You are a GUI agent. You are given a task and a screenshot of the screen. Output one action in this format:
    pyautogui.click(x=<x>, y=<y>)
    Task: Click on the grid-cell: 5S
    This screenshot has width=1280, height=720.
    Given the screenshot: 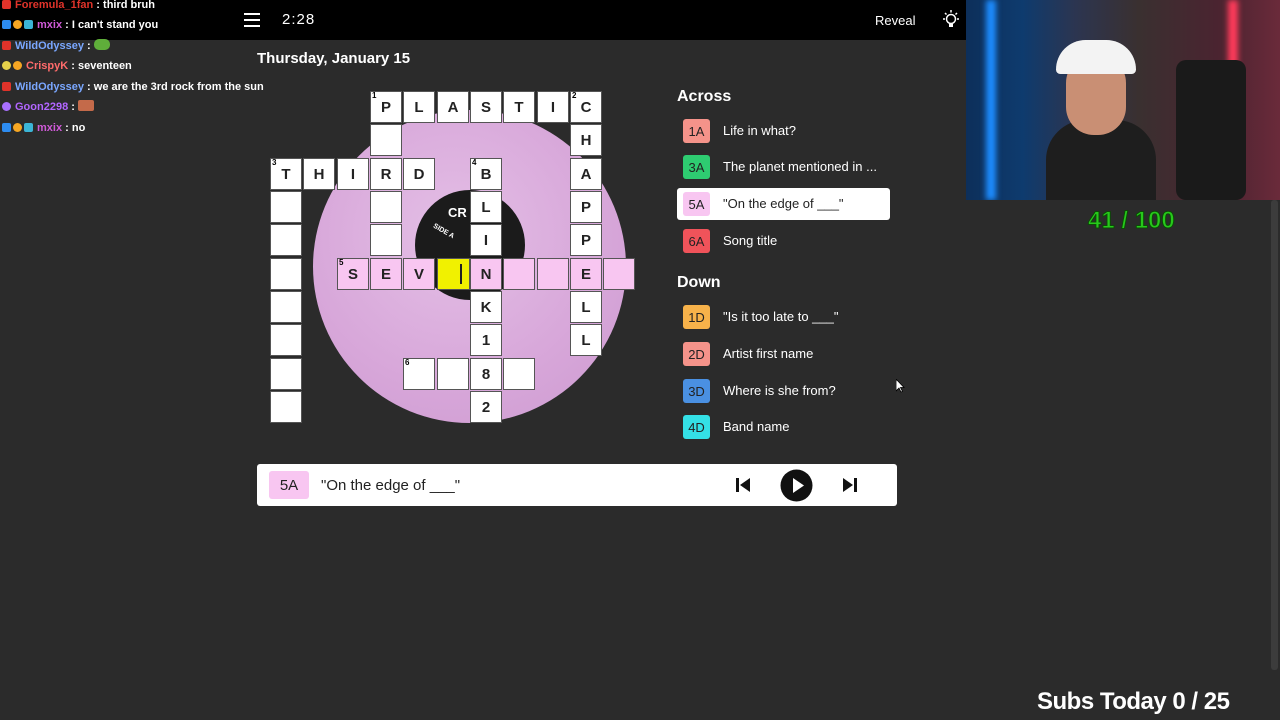 What is the action you would take?
    pyautogui.click(x=353, y=274)
    